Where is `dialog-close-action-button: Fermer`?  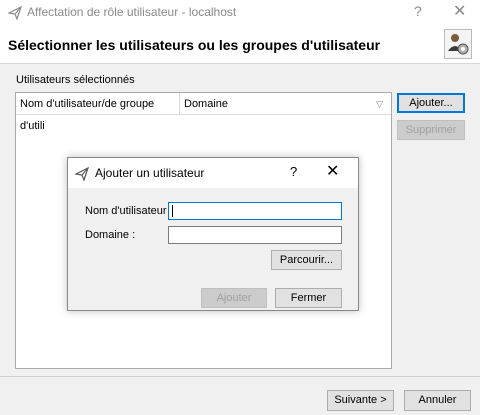 dialog-close-action-button: Fermer is located at coordinates (308, 298).